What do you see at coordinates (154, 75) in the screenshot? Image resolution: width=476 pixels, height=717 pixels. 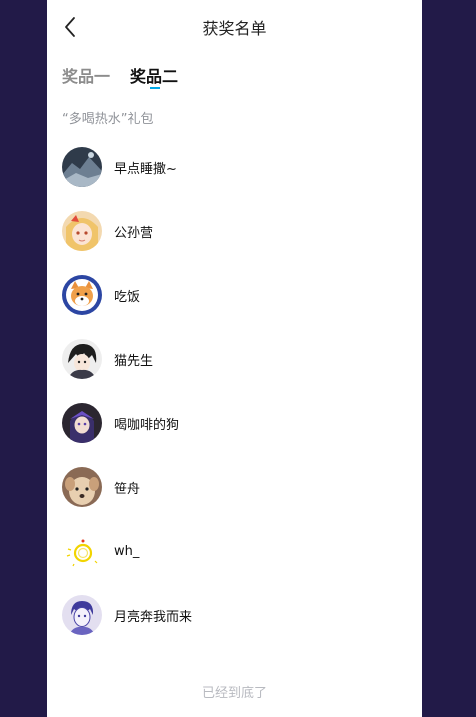 I see `tab-prize-2: 奖品二` at bounding box center [154, 75].